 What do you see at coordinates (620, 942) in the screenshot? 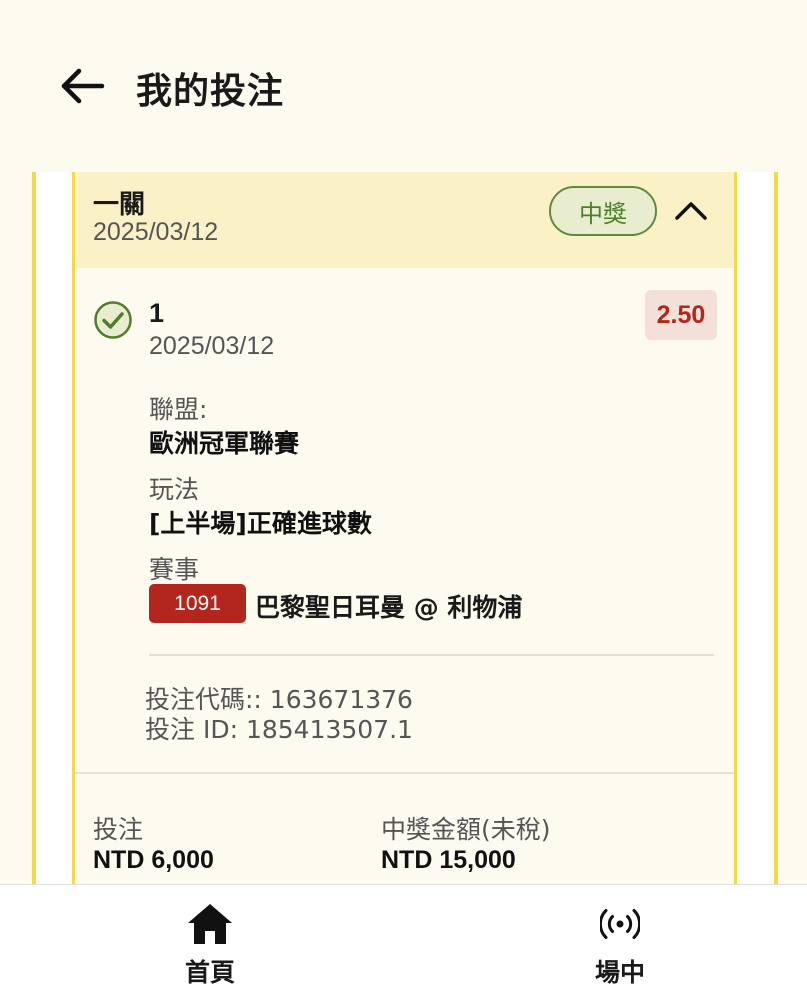
I see `nav-live: 場中` at bounding box center [620, 942].